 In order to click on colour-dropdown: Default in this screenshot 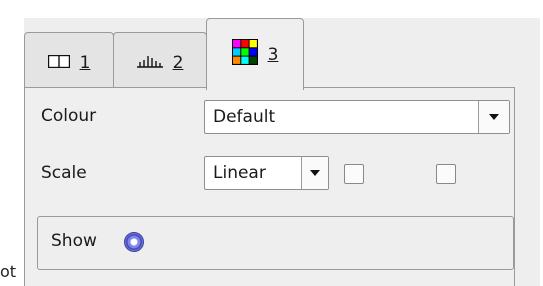, I will do `click(357, 117)`.